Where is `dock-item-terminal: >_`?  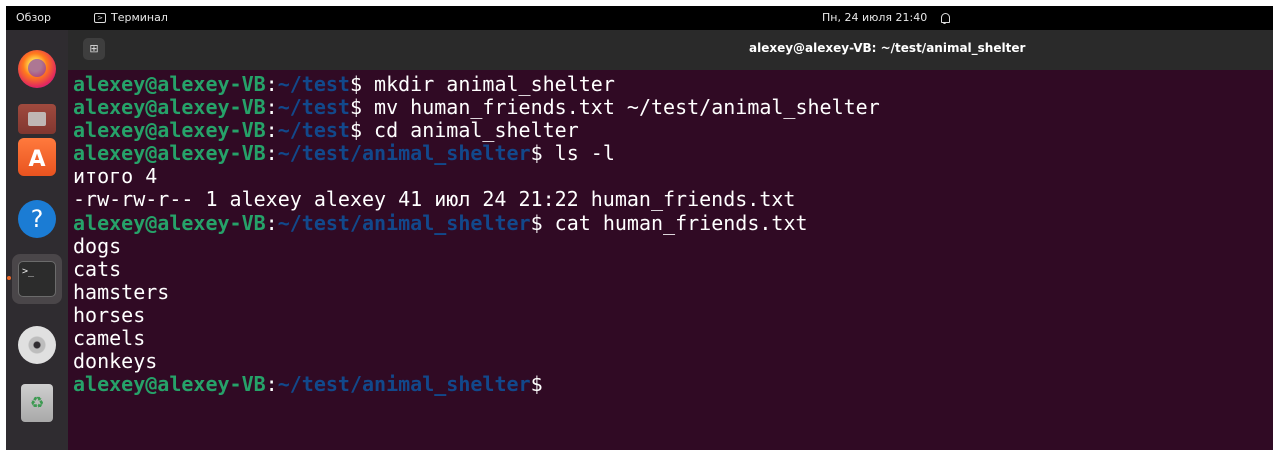 dock-item-terminal: >_ is located at coordinates (37, 279).